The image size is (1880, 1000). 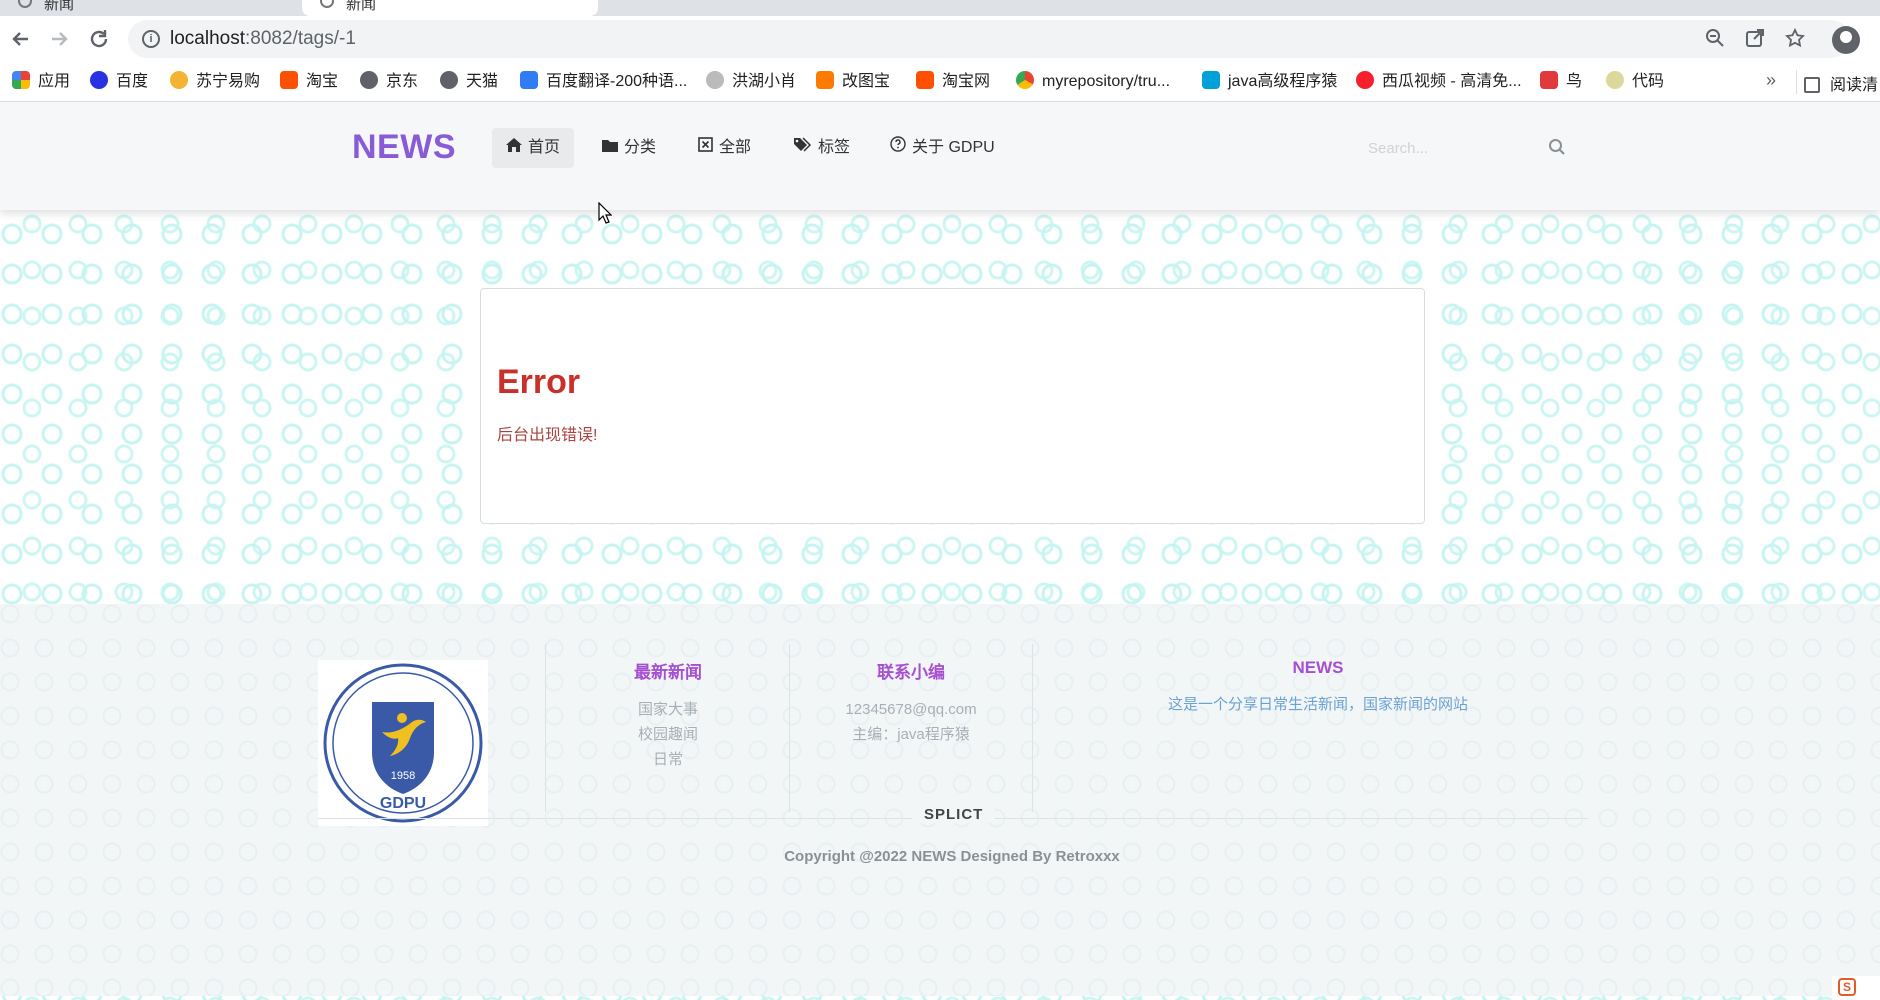 I want to click on bookmark-label: 代码, so click(x=1648, y=81).